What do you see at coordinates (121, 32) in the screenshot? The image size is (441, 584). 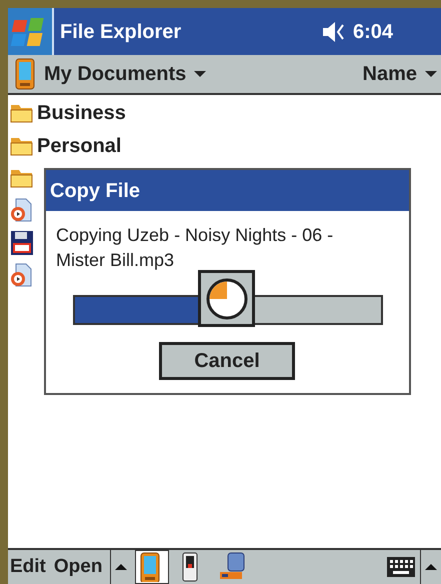 I see `window-title: File Explorer` at bounding box center [121, 32].